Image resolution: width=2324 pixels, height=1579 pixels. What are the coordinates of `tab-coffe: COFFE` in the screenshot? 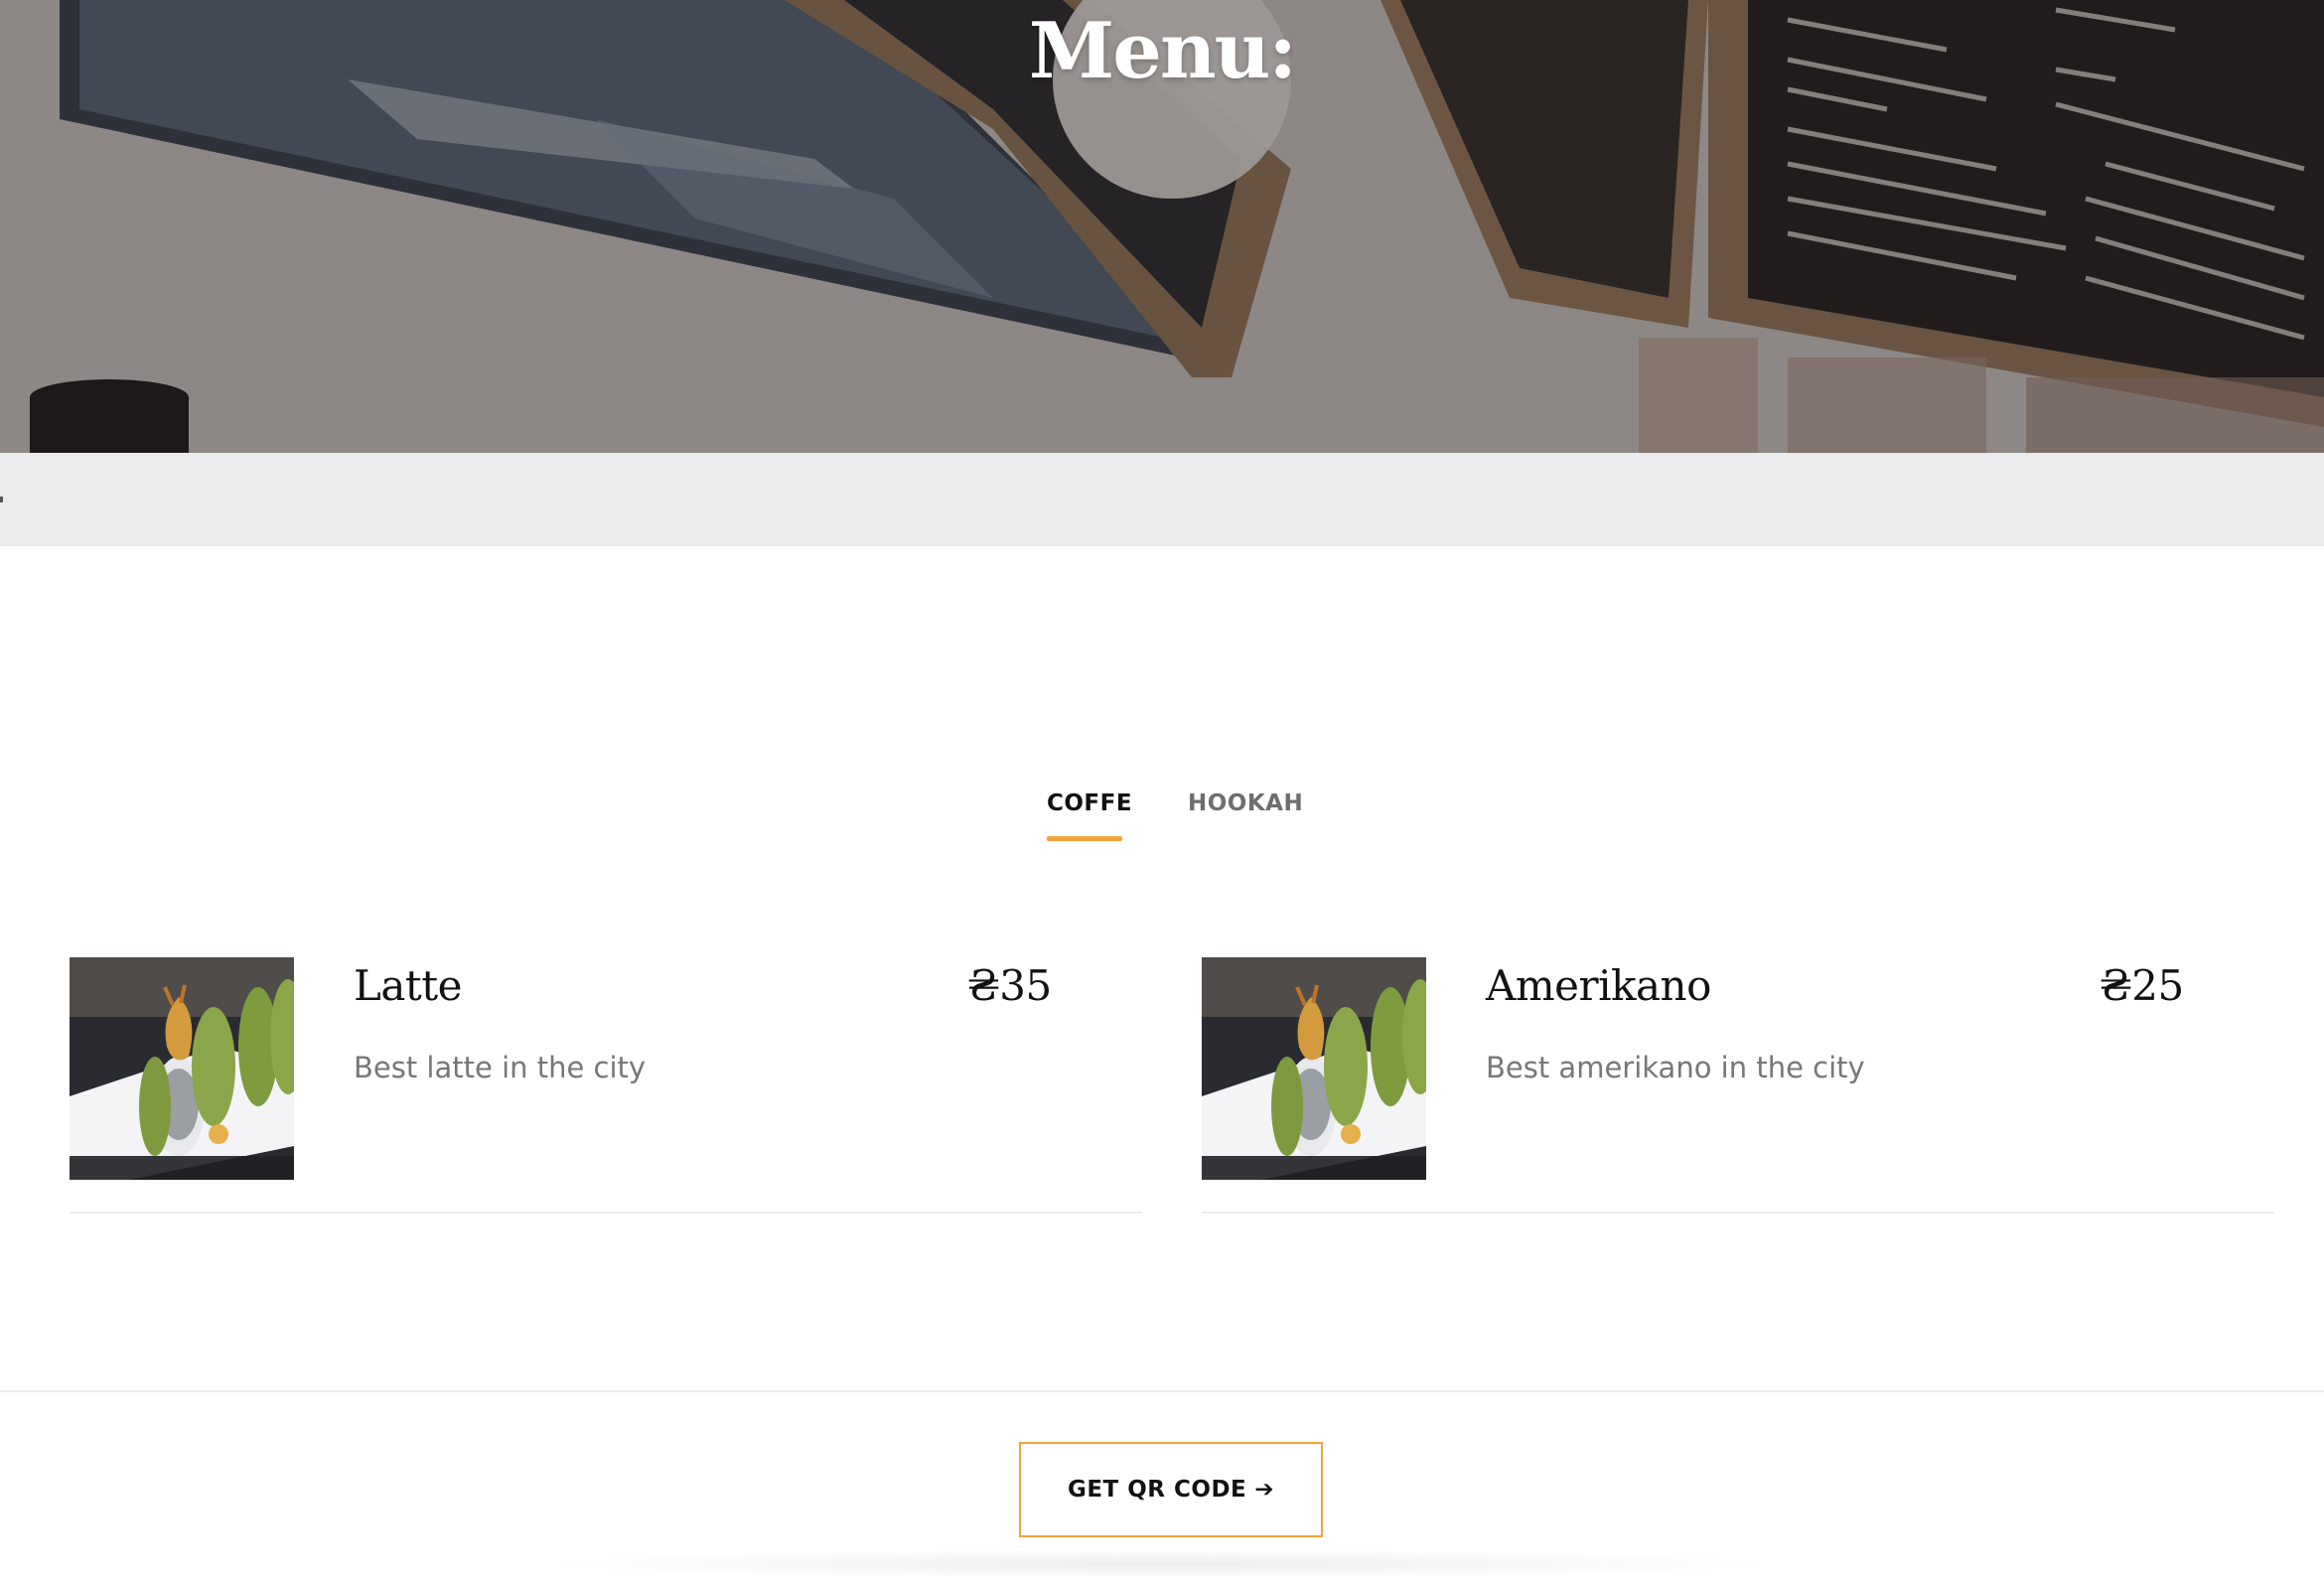 It's located at (1089, 803).